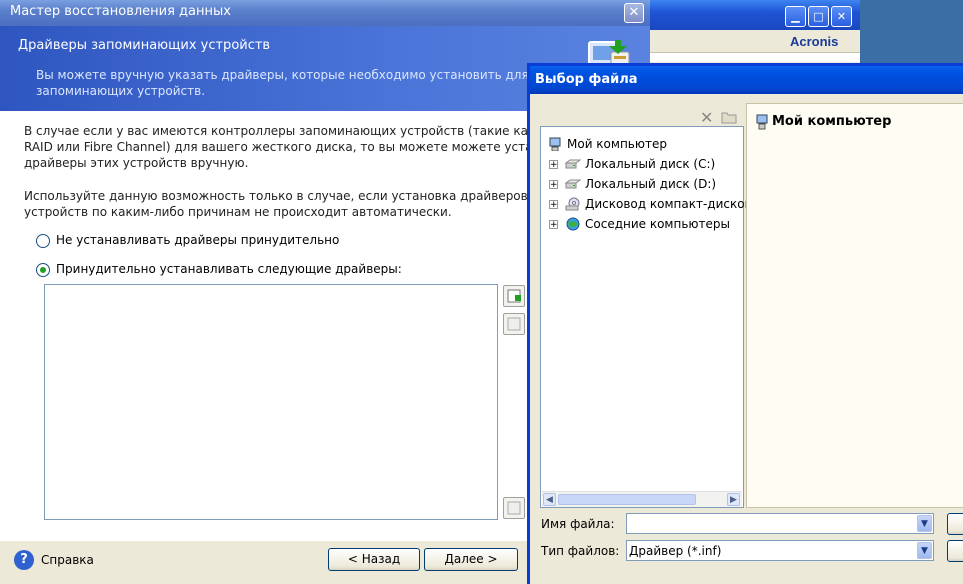 Image resolution: width=963 pixels, height=584 pixels. I want to click on file-dialog-titlebar: Выбор файла, so click(746, 80).